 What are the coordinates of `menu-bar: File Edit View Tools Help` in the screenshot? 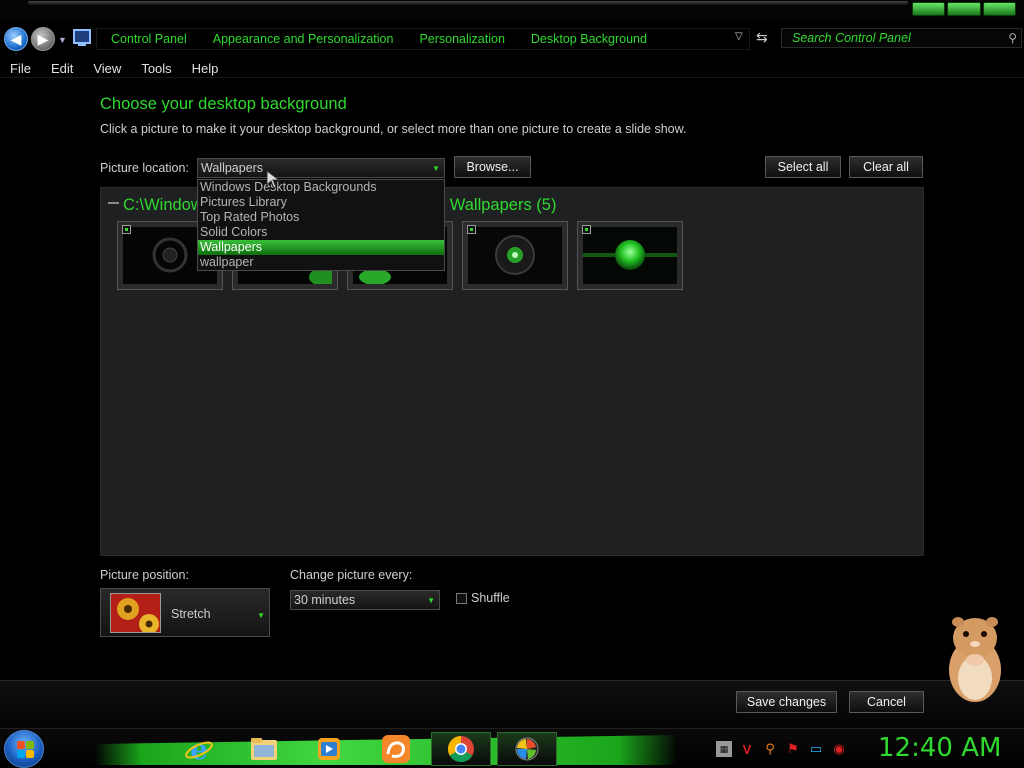 It's located at (512, 68).